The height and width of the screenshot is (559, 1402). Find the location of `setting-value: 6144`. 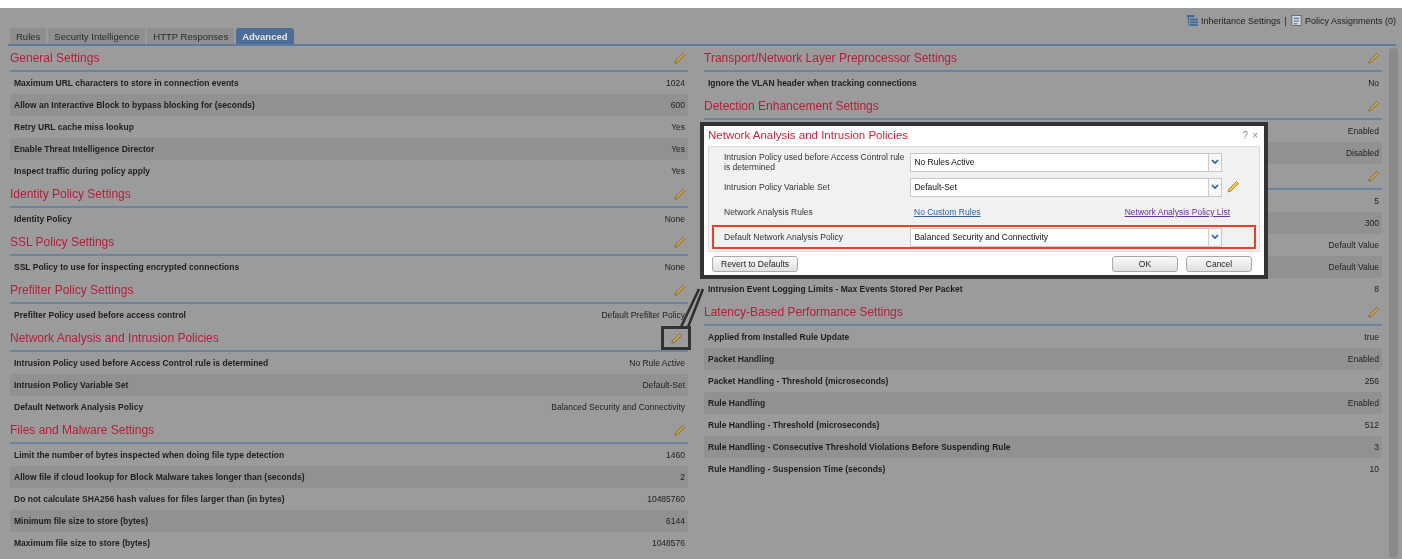

setting-value: 6144 is located at coordinates (675, 521).